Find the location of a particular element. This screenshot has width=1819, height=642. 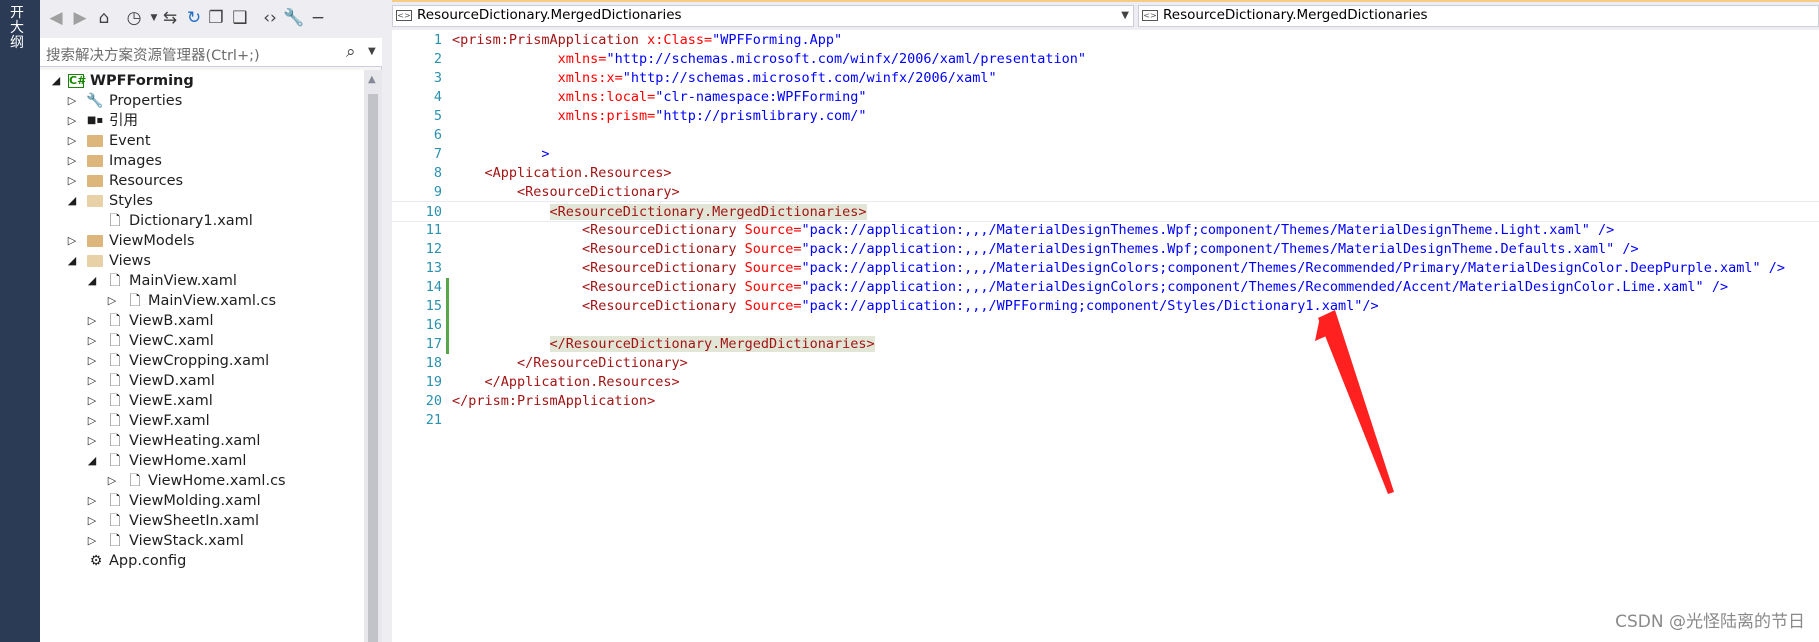

code-line: 18 </ResourceDictionary> is located at coordinates (1105, 363).